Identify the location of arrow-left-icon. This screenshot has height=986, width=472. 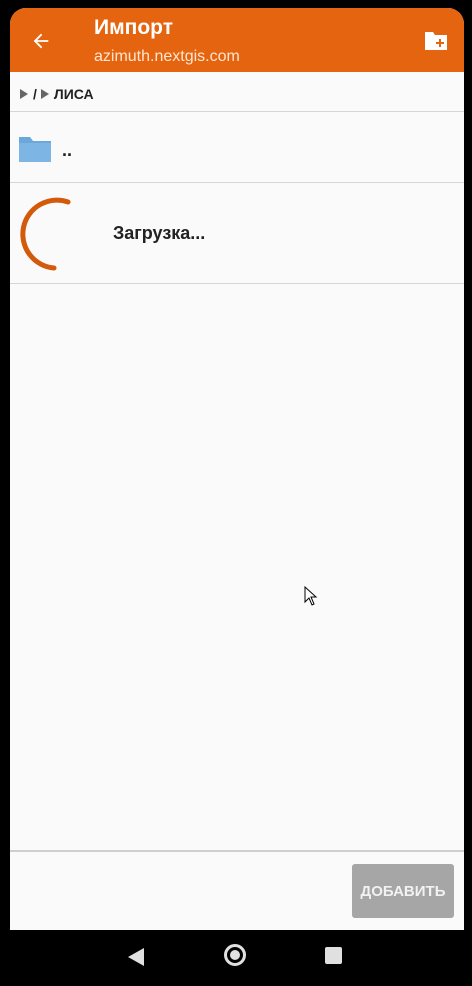
(41, 41).